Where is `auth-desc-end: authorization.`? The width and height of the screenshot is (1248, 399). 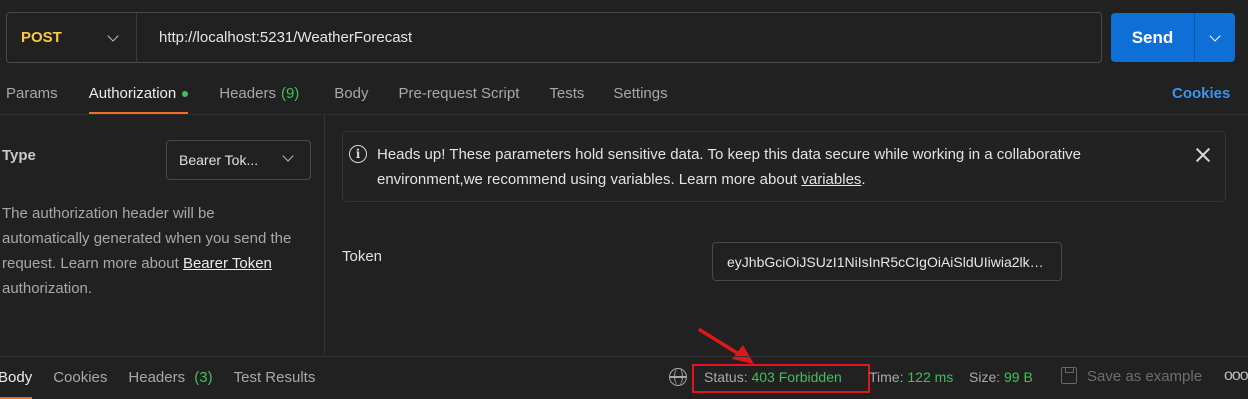
auth-desc-end: authorization. is located at coordinates (47, 288).